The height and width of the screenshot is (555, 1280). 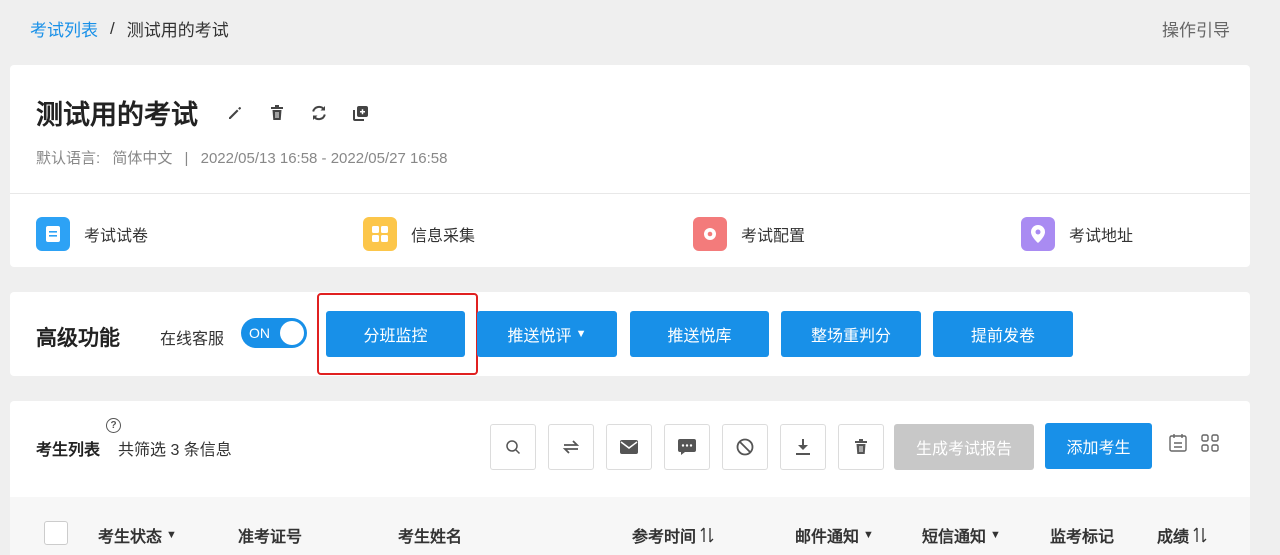 What do you see at coordinates (1003, 334) in the screenshot?
I see `early-submit-button: 提前发卷` at bounding box center [1003, 334].